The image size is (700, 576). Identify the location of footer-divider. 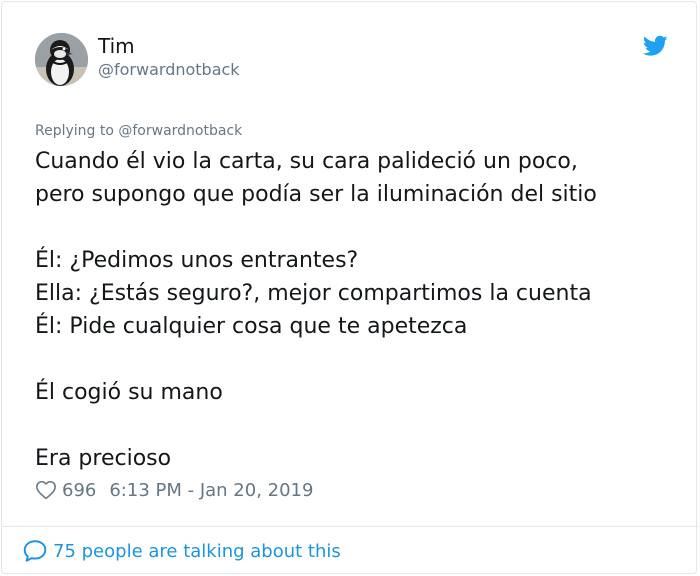
(350, 526).